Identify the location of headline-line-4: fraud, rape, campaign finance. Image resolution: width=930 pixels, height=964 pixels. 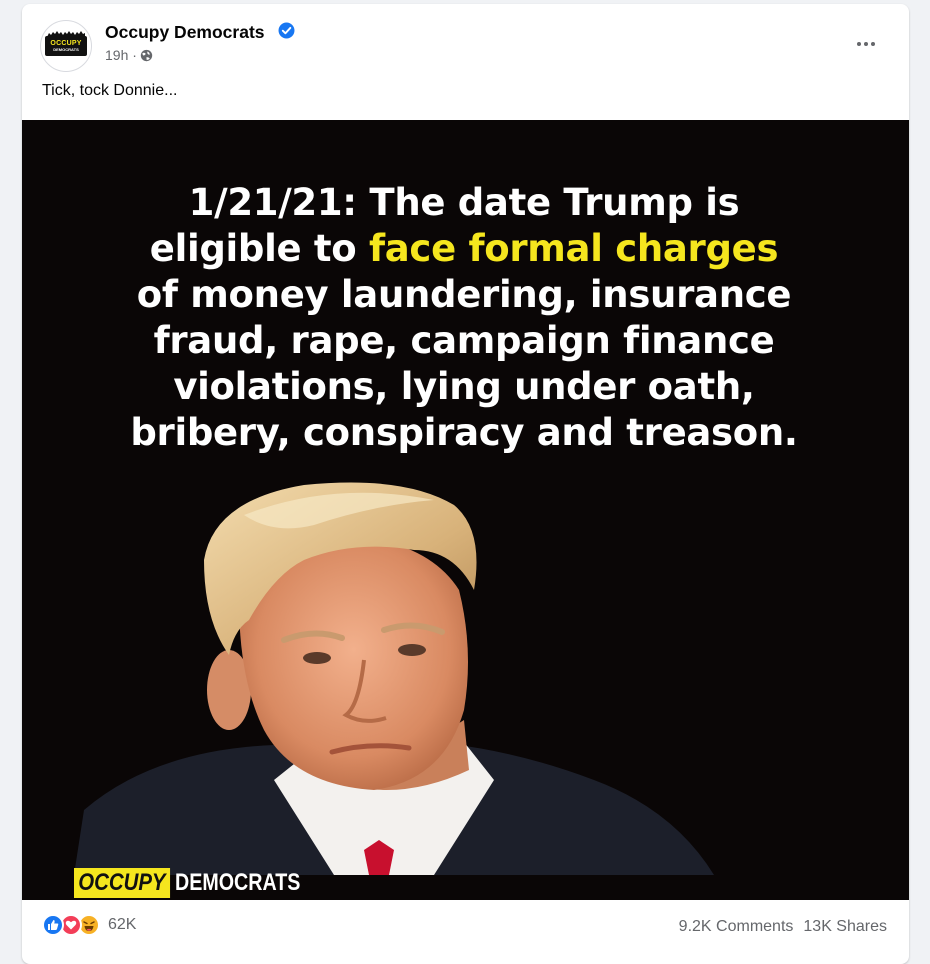
(464, 340).